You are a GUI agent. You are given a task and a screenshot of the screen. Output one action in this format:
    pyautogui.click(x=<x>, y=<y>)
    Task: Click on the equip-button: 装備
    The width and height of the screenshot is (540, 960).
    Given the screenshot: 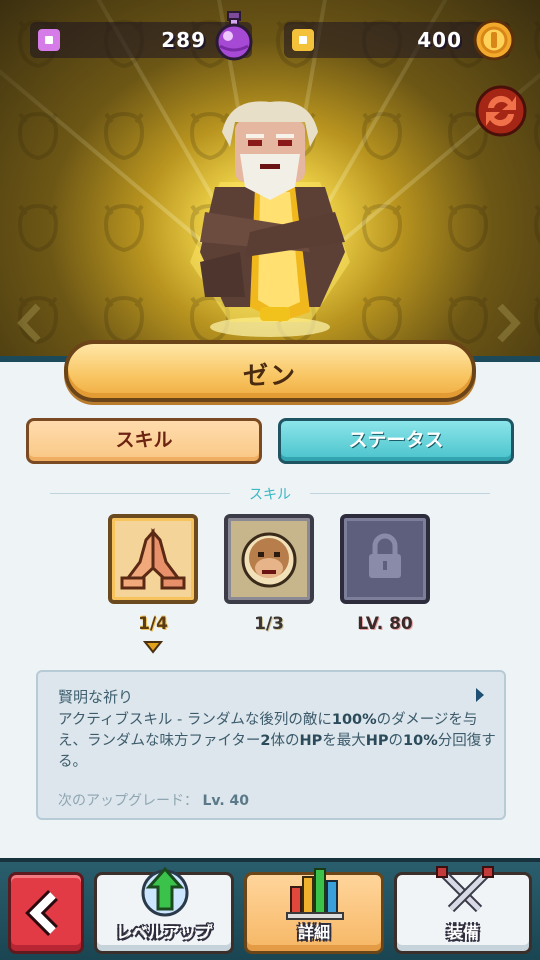 What is the action you would take?
    pyautogui.click(x=463, y=910)
    